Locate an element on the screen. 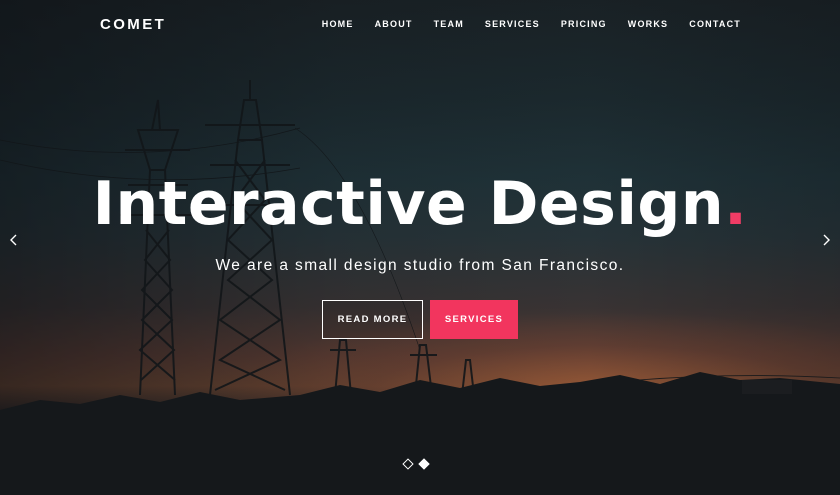  nav-item-services: SERVICES is located at coordinates (512, 24).